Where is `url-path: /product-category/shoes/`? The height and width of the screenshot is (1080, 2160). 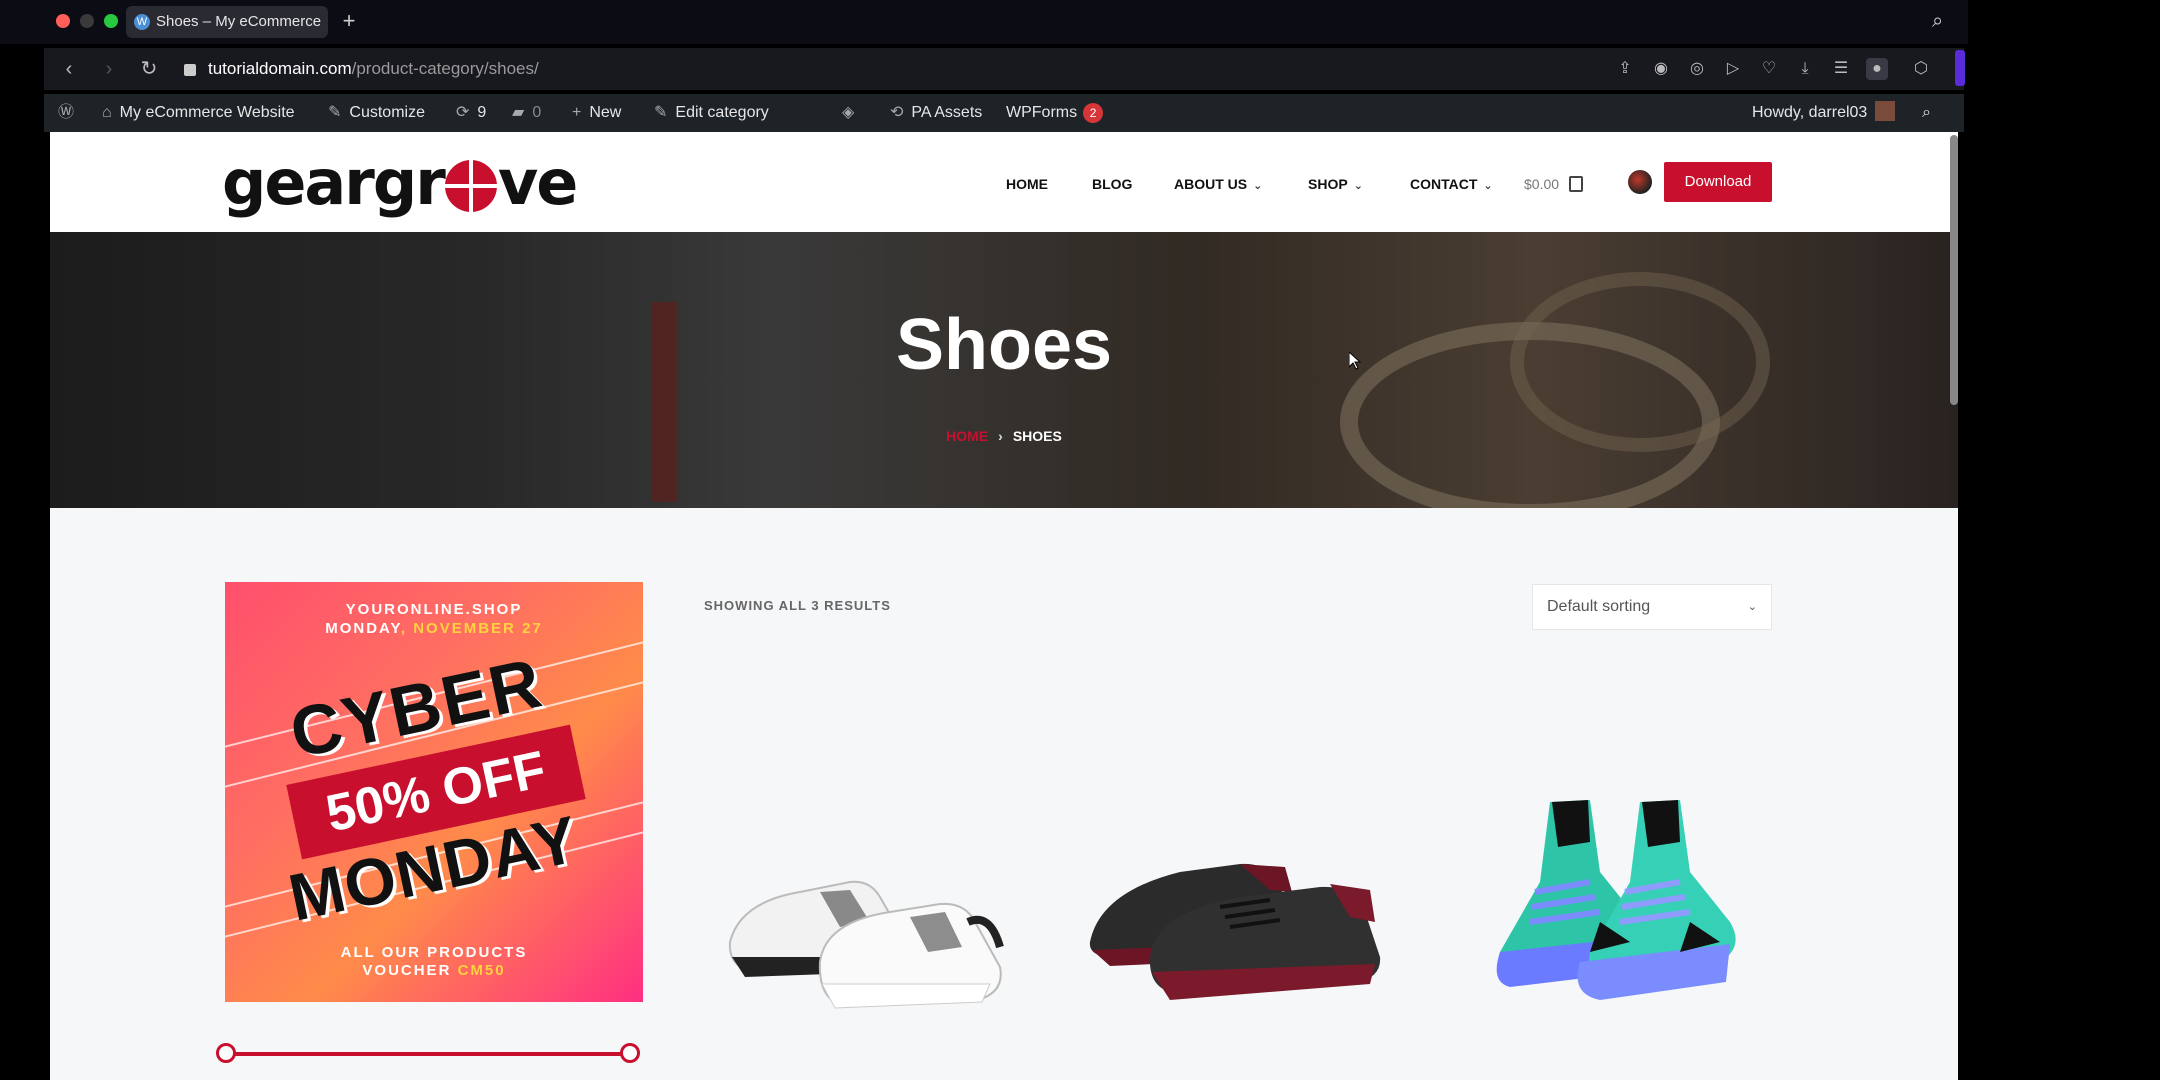
url-path: /product-category/shoes/ is located at coordinates (445, 68).